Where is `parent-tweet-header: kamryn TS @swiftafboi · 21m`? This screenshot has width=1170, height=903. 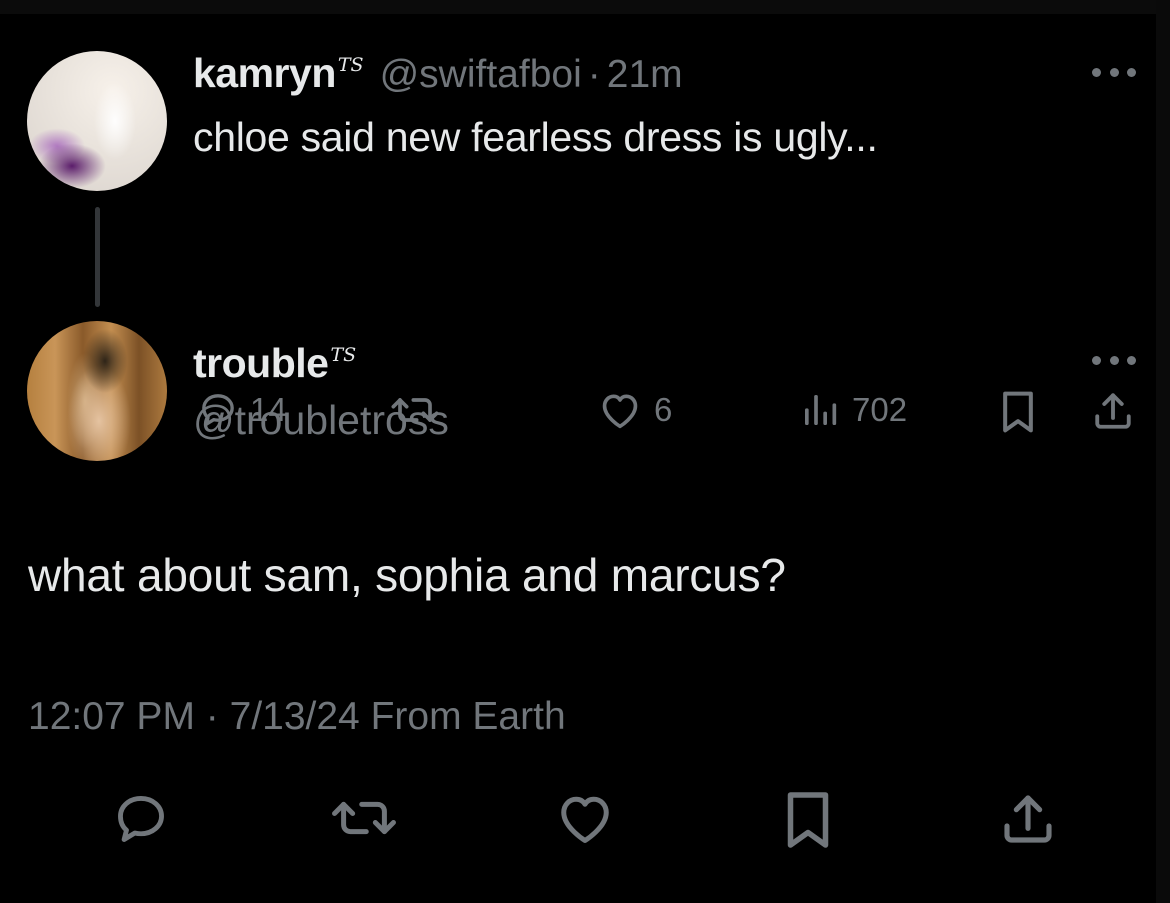 parent-tweet-header: kamryn TS @swiftafboi · 21m is located at coordinates (438, 74).